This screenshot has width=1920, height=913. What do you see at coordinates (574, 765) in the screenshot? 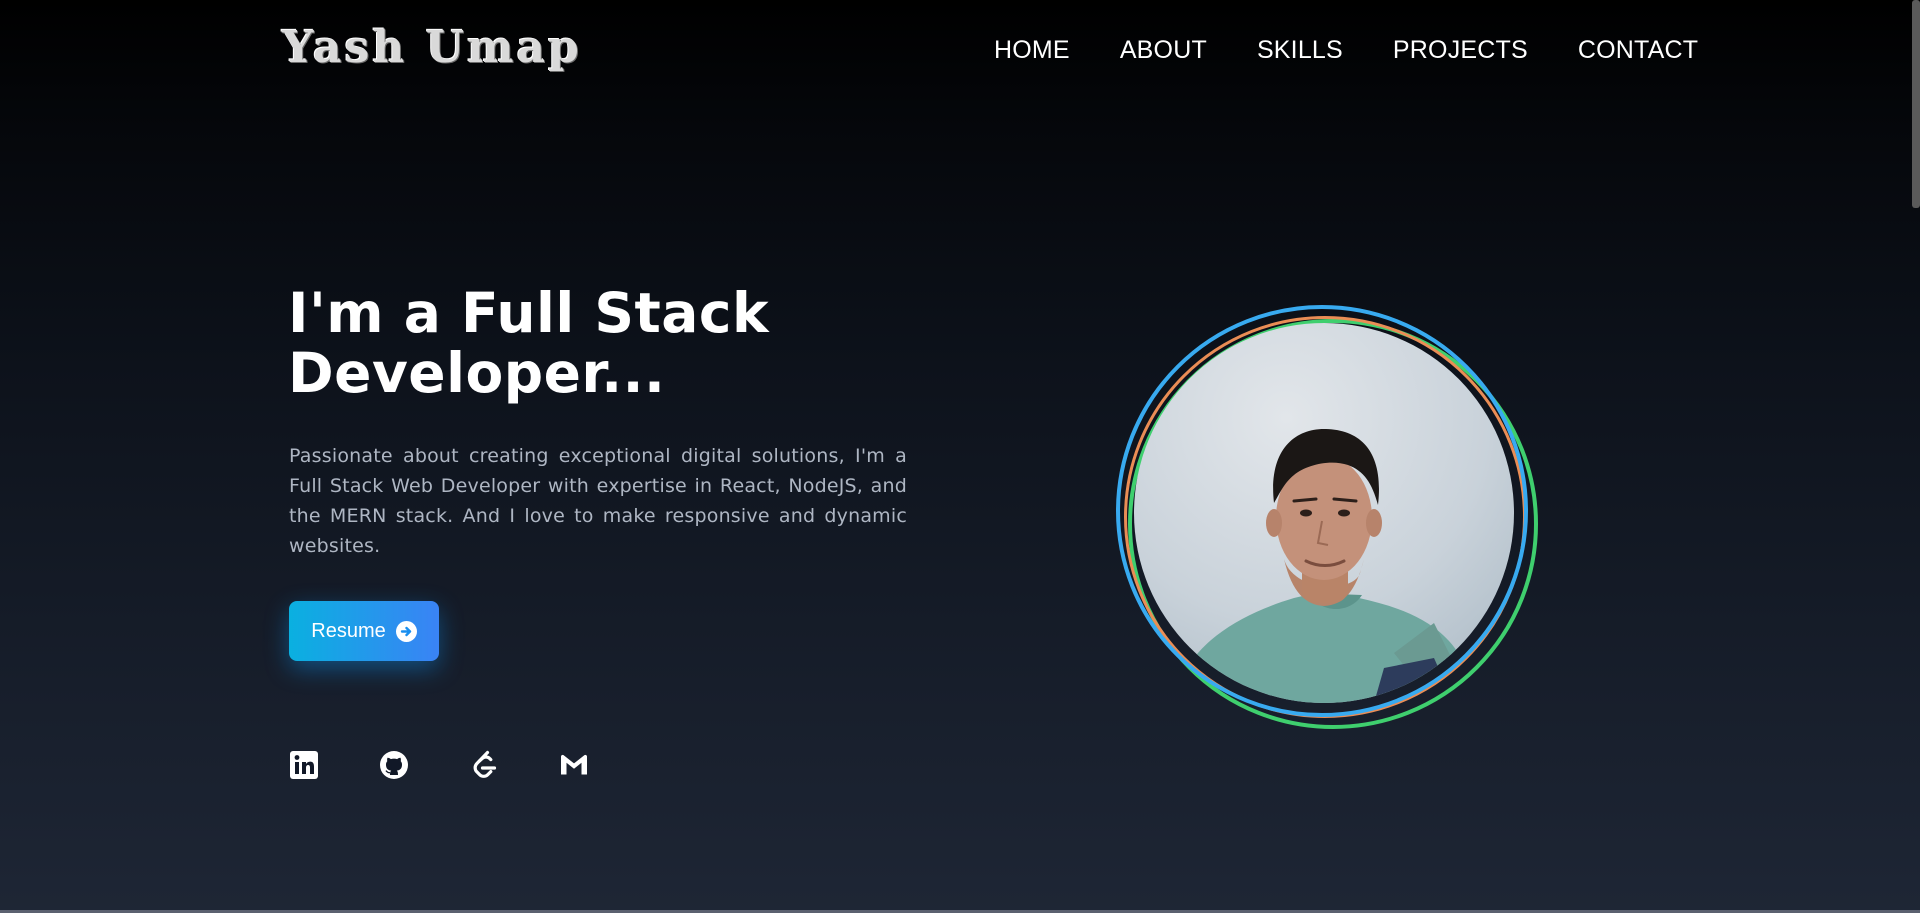
I see `gmail-icon` at bounding box center [574, 765].